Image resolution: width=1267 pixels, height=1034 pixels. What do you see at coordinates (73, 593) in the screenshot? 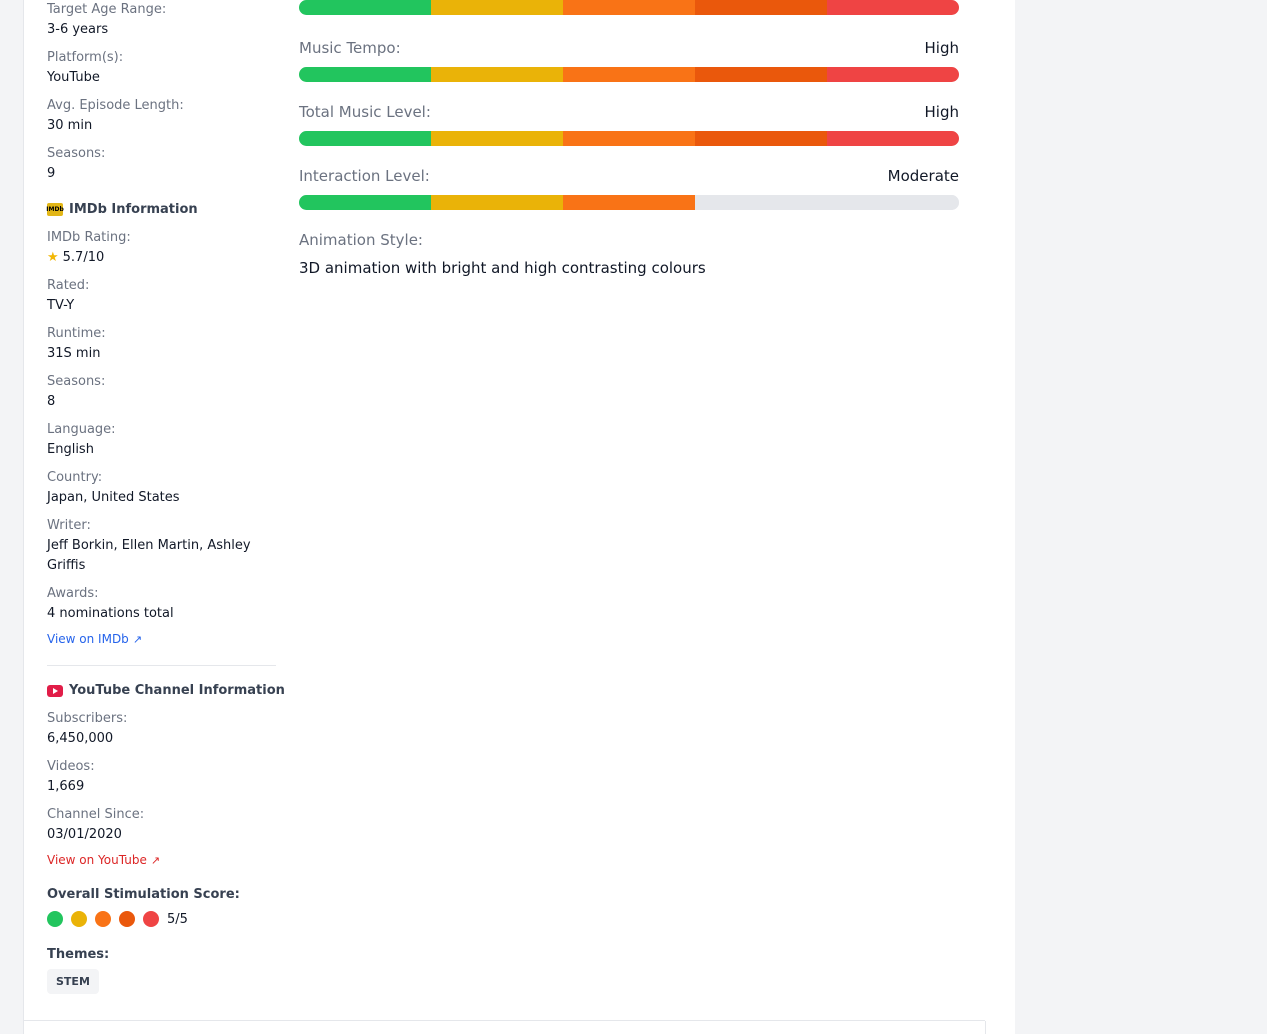
I see `awards-label: Awards:` at bounding box center [73, 593].